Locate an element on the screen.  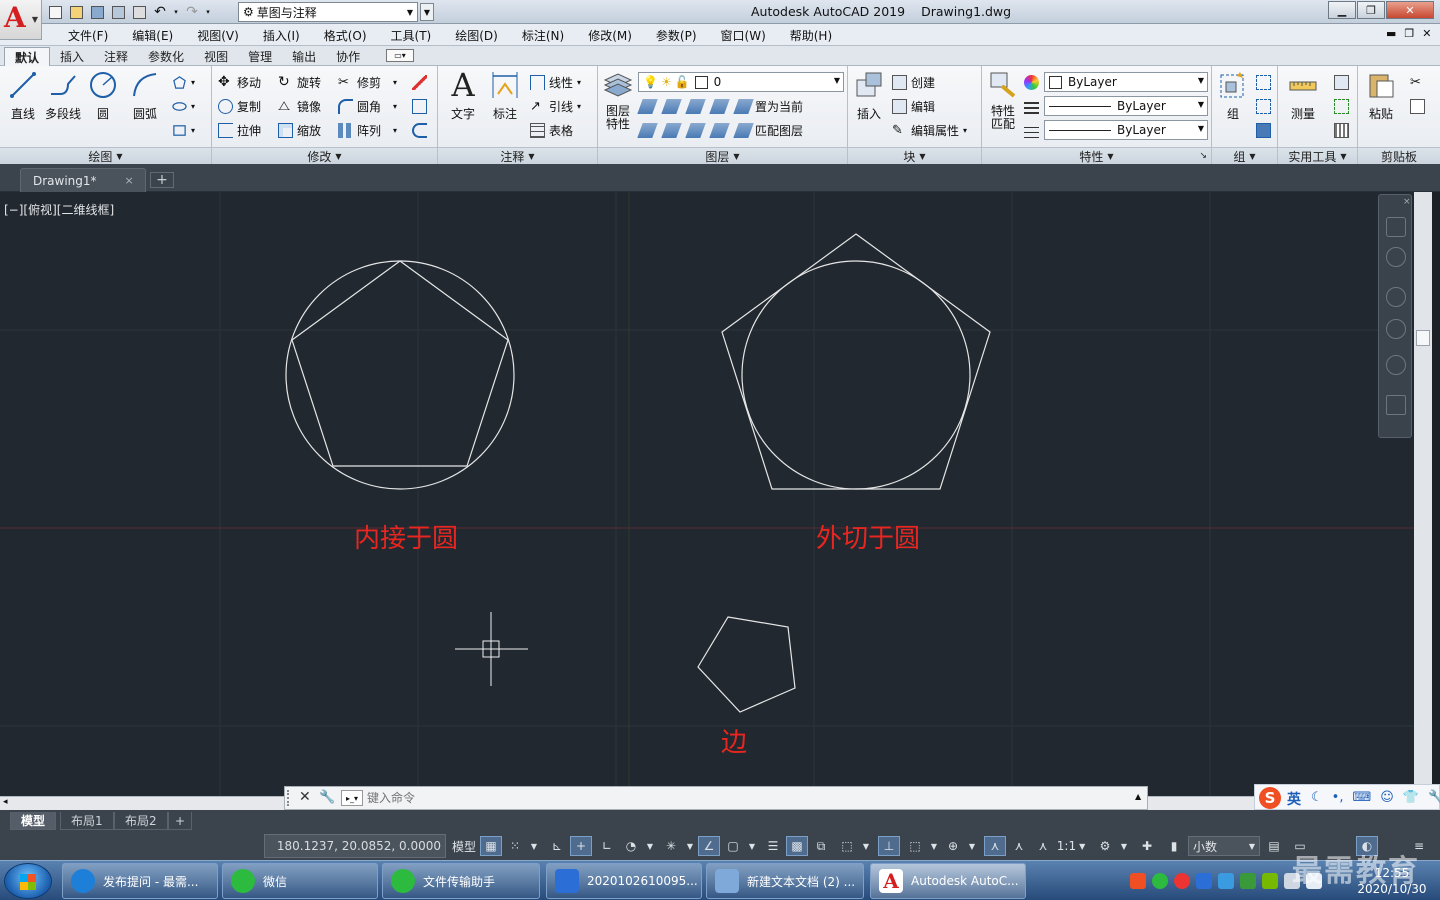
linear-dim-button: 线性 ▾ is located at coordinates (555, 82).